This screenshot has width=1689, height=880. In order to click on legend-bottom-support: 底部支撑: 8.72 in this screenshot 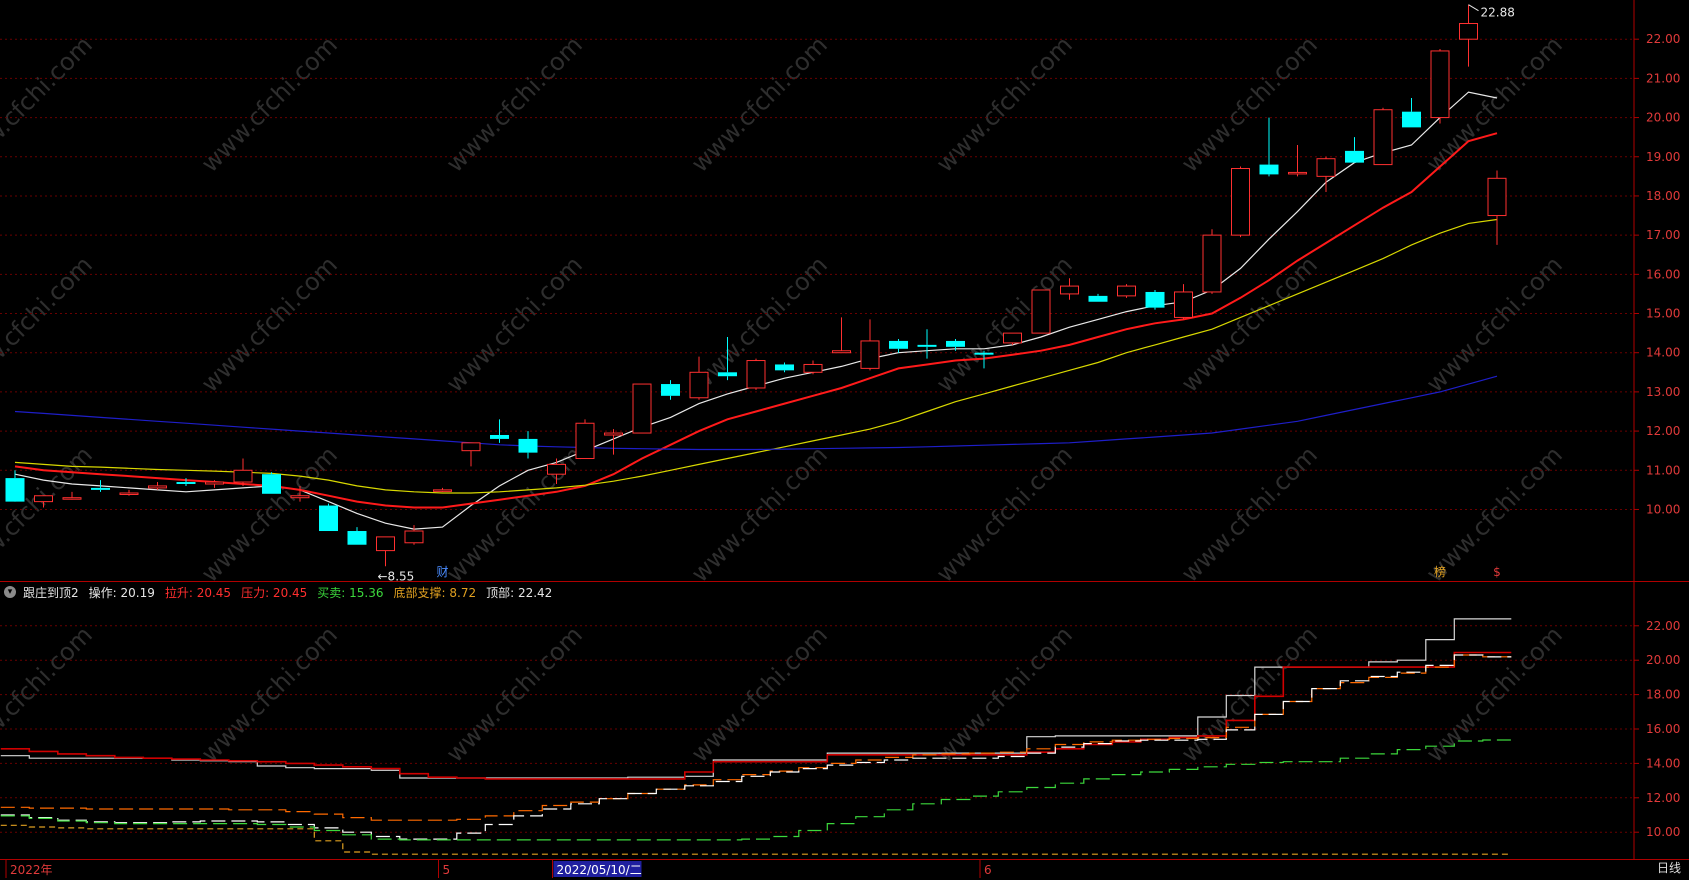, I will do `click(435, 592)`.